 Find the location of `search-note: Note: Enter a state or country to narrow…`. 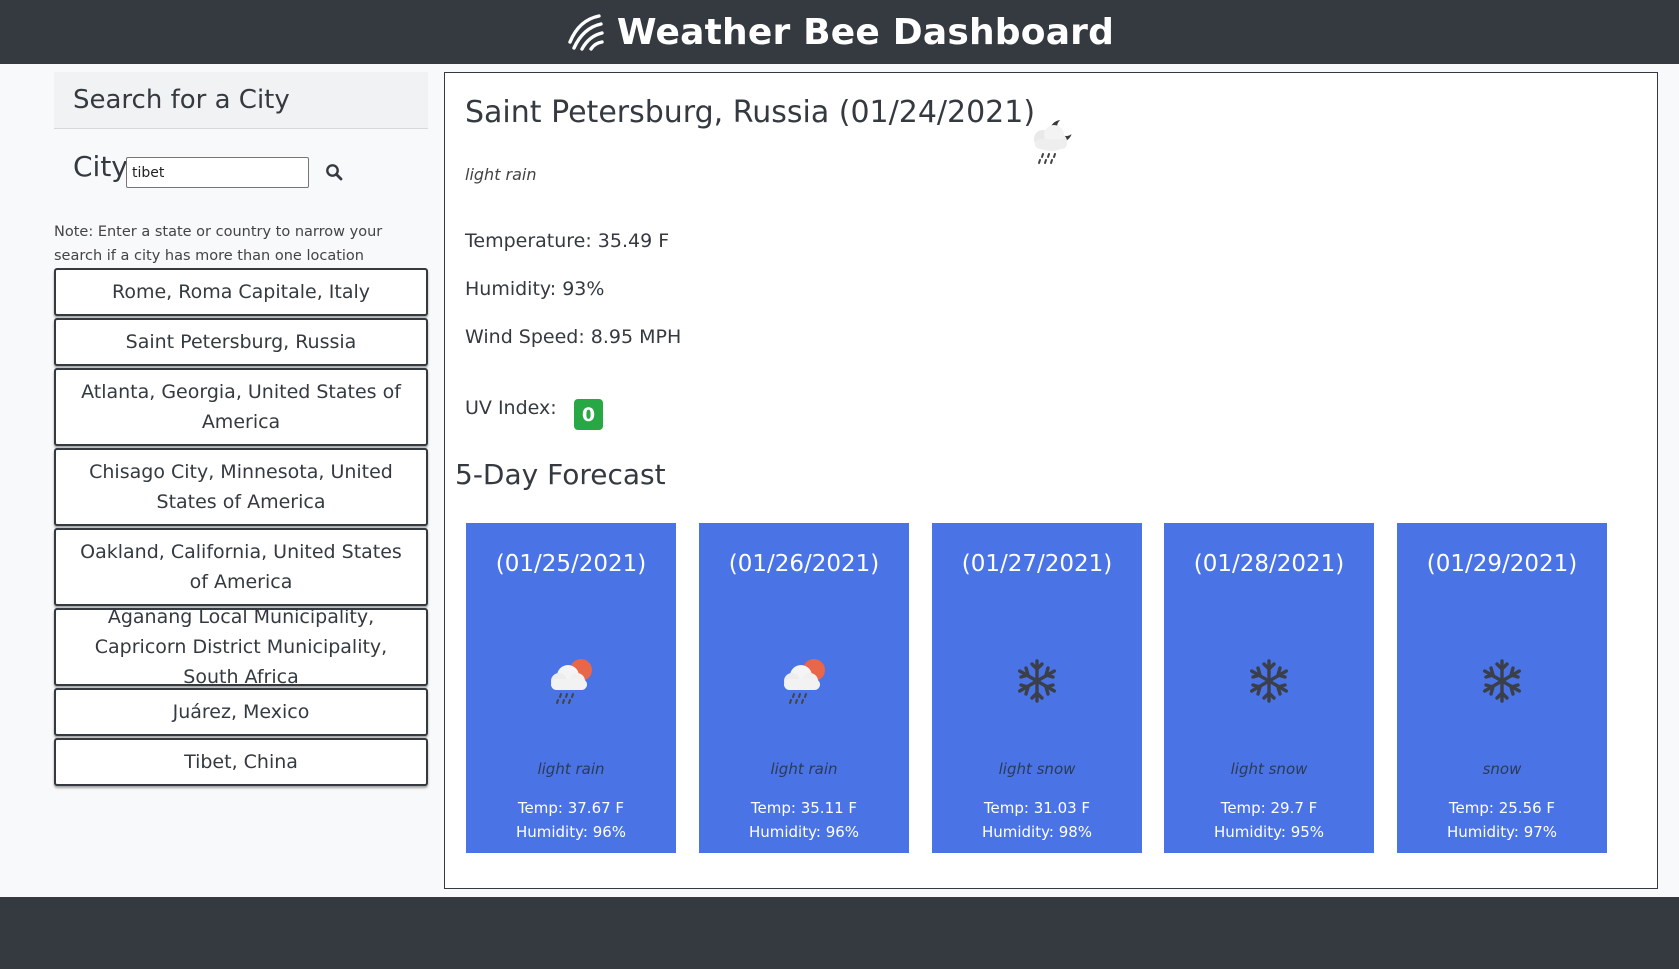

search-note: Note: Enter a state or country to narrow… is located at coordinates (218, 244).